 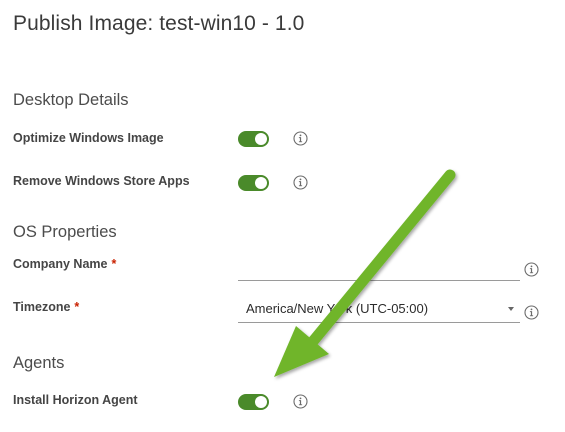 What do you see at coordinates (253, 402) in the screenshot?
I see `install-horizon-agent-toggle` at bounding box center [253, 402].